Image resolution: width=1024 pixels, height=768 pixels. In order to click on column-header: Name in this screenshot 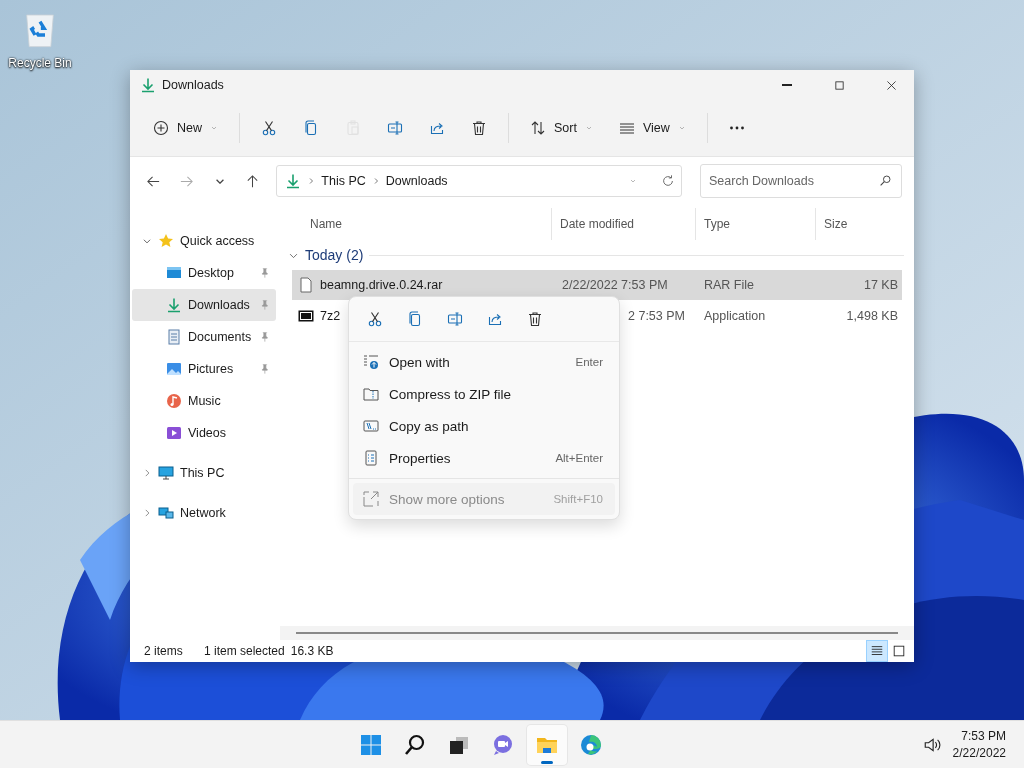, I will do `click(416, 224)`.